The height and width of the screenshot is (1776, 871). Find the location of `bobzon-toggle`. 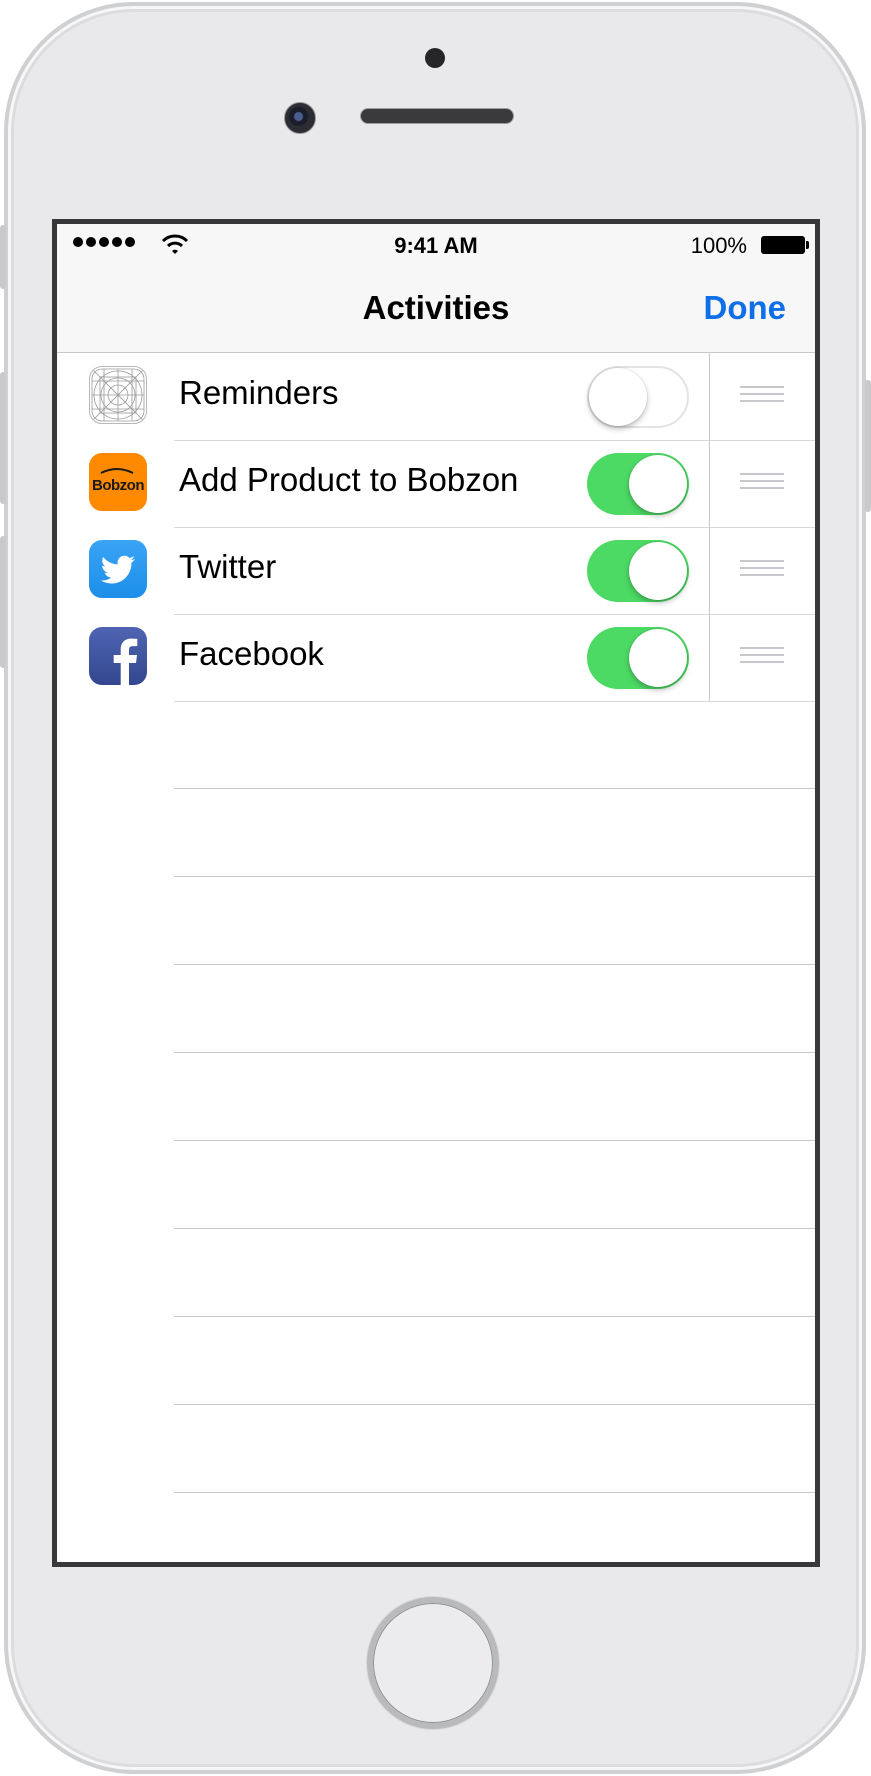

bobzon-toggle is located at coordinates (638, 484).